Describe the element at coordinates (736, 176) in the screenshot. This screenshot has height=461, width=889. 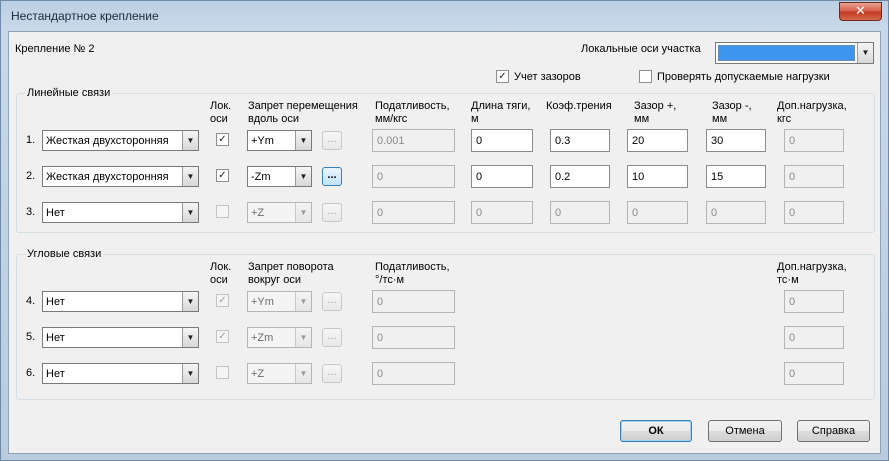
I see `gap-minus-input: 15` at that location.